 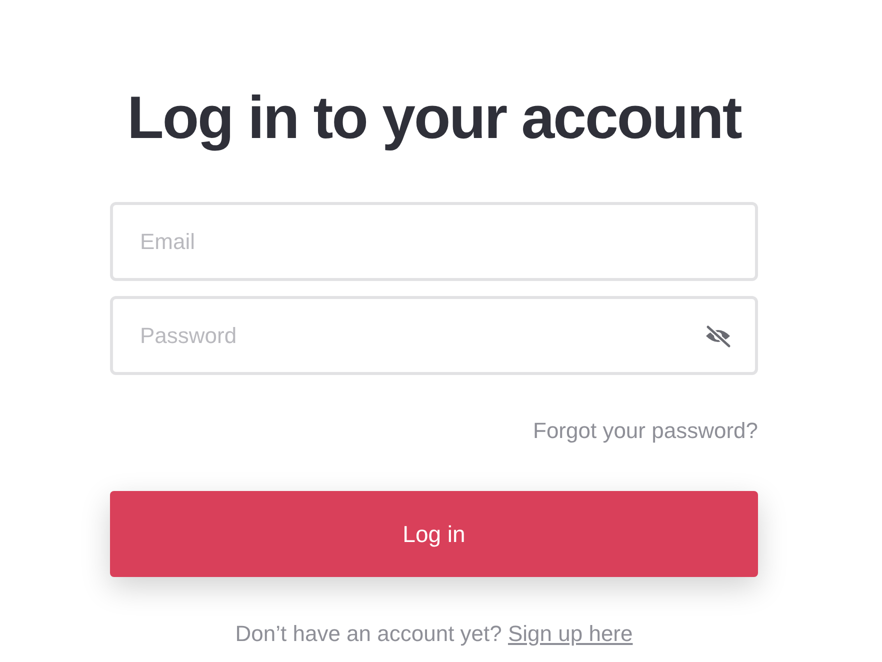 What do you see at coordinates (718, 336) in the screenshot?
I see `hidden-eye-icon` at bounding box center [718, 336].